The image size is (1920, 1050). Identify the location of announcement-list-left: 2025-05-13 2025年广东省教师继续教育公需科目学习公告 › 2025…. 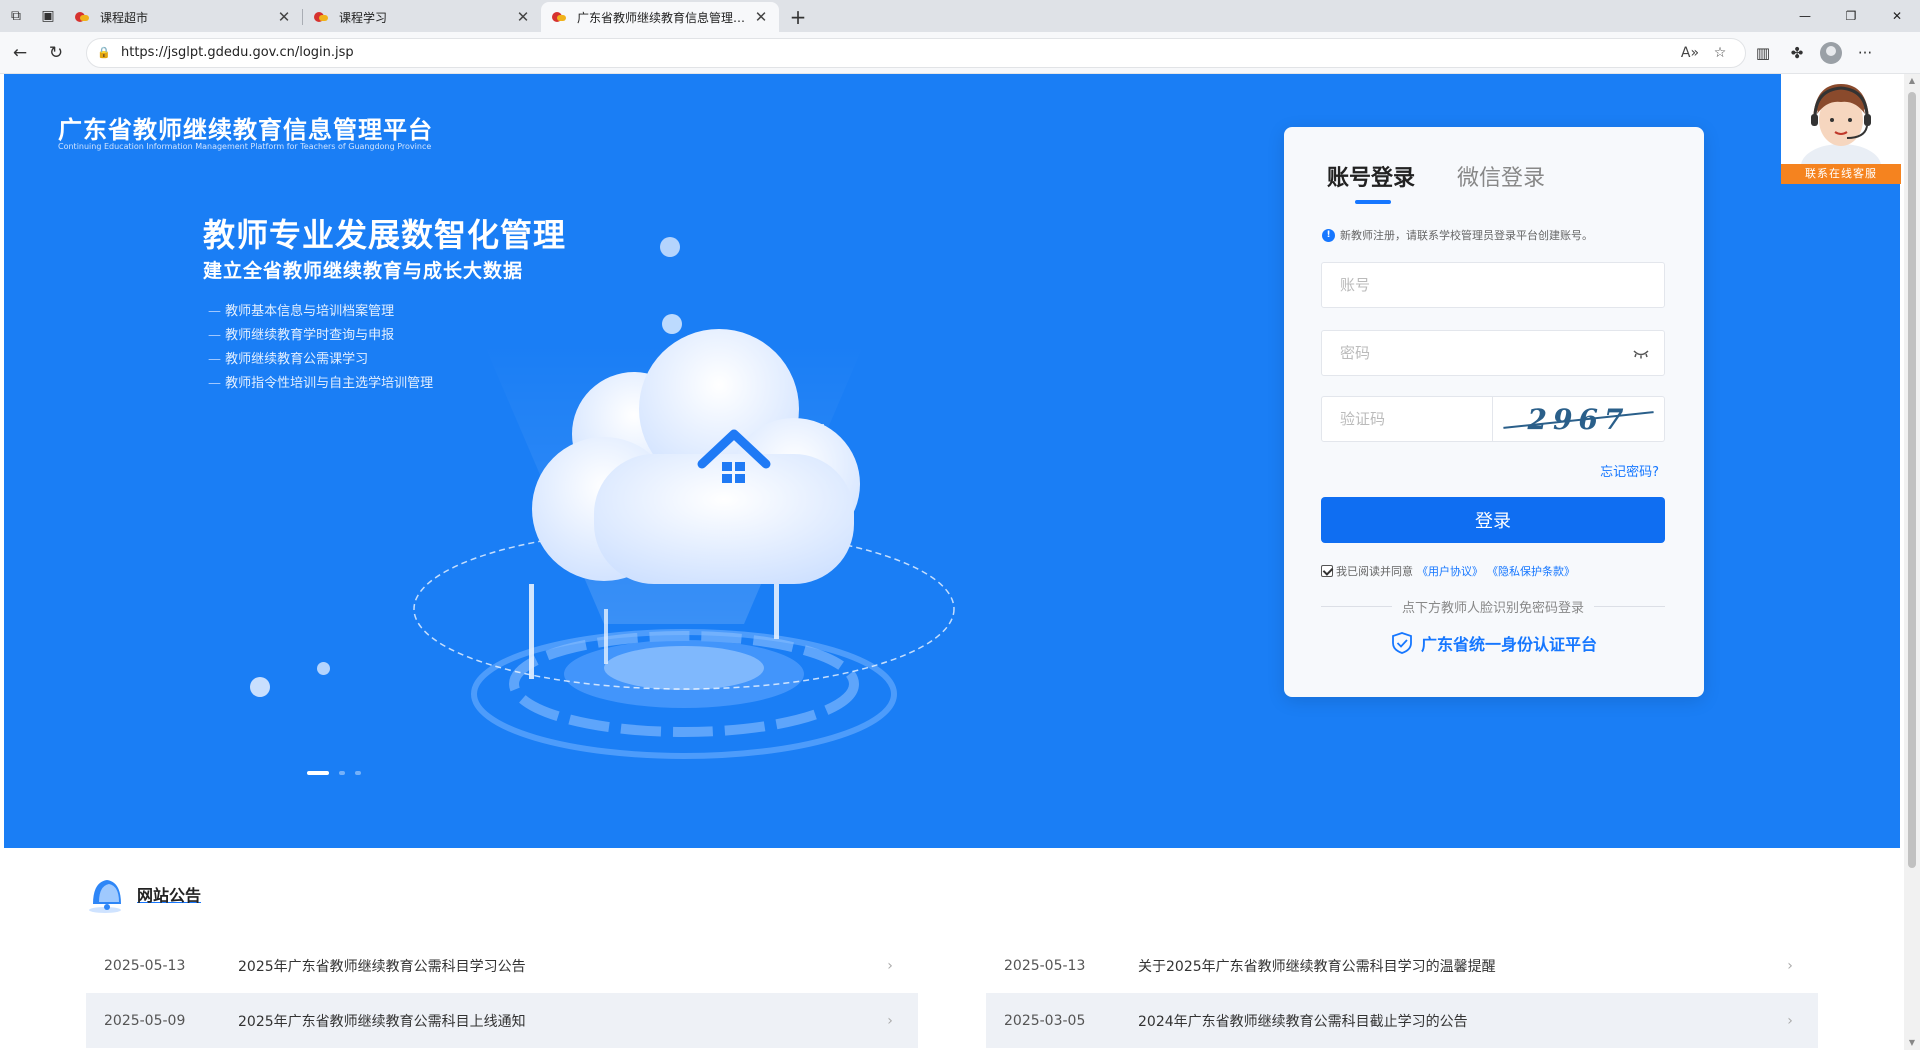
(502, 993).